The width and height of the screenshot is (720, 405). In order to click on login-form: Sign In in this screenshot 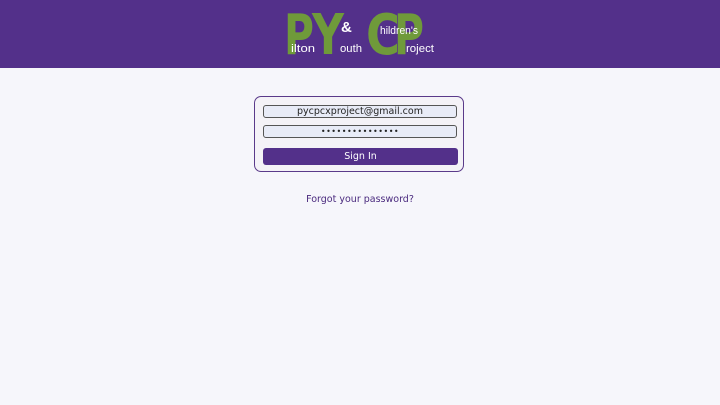, I will do `click(359, 134)`.